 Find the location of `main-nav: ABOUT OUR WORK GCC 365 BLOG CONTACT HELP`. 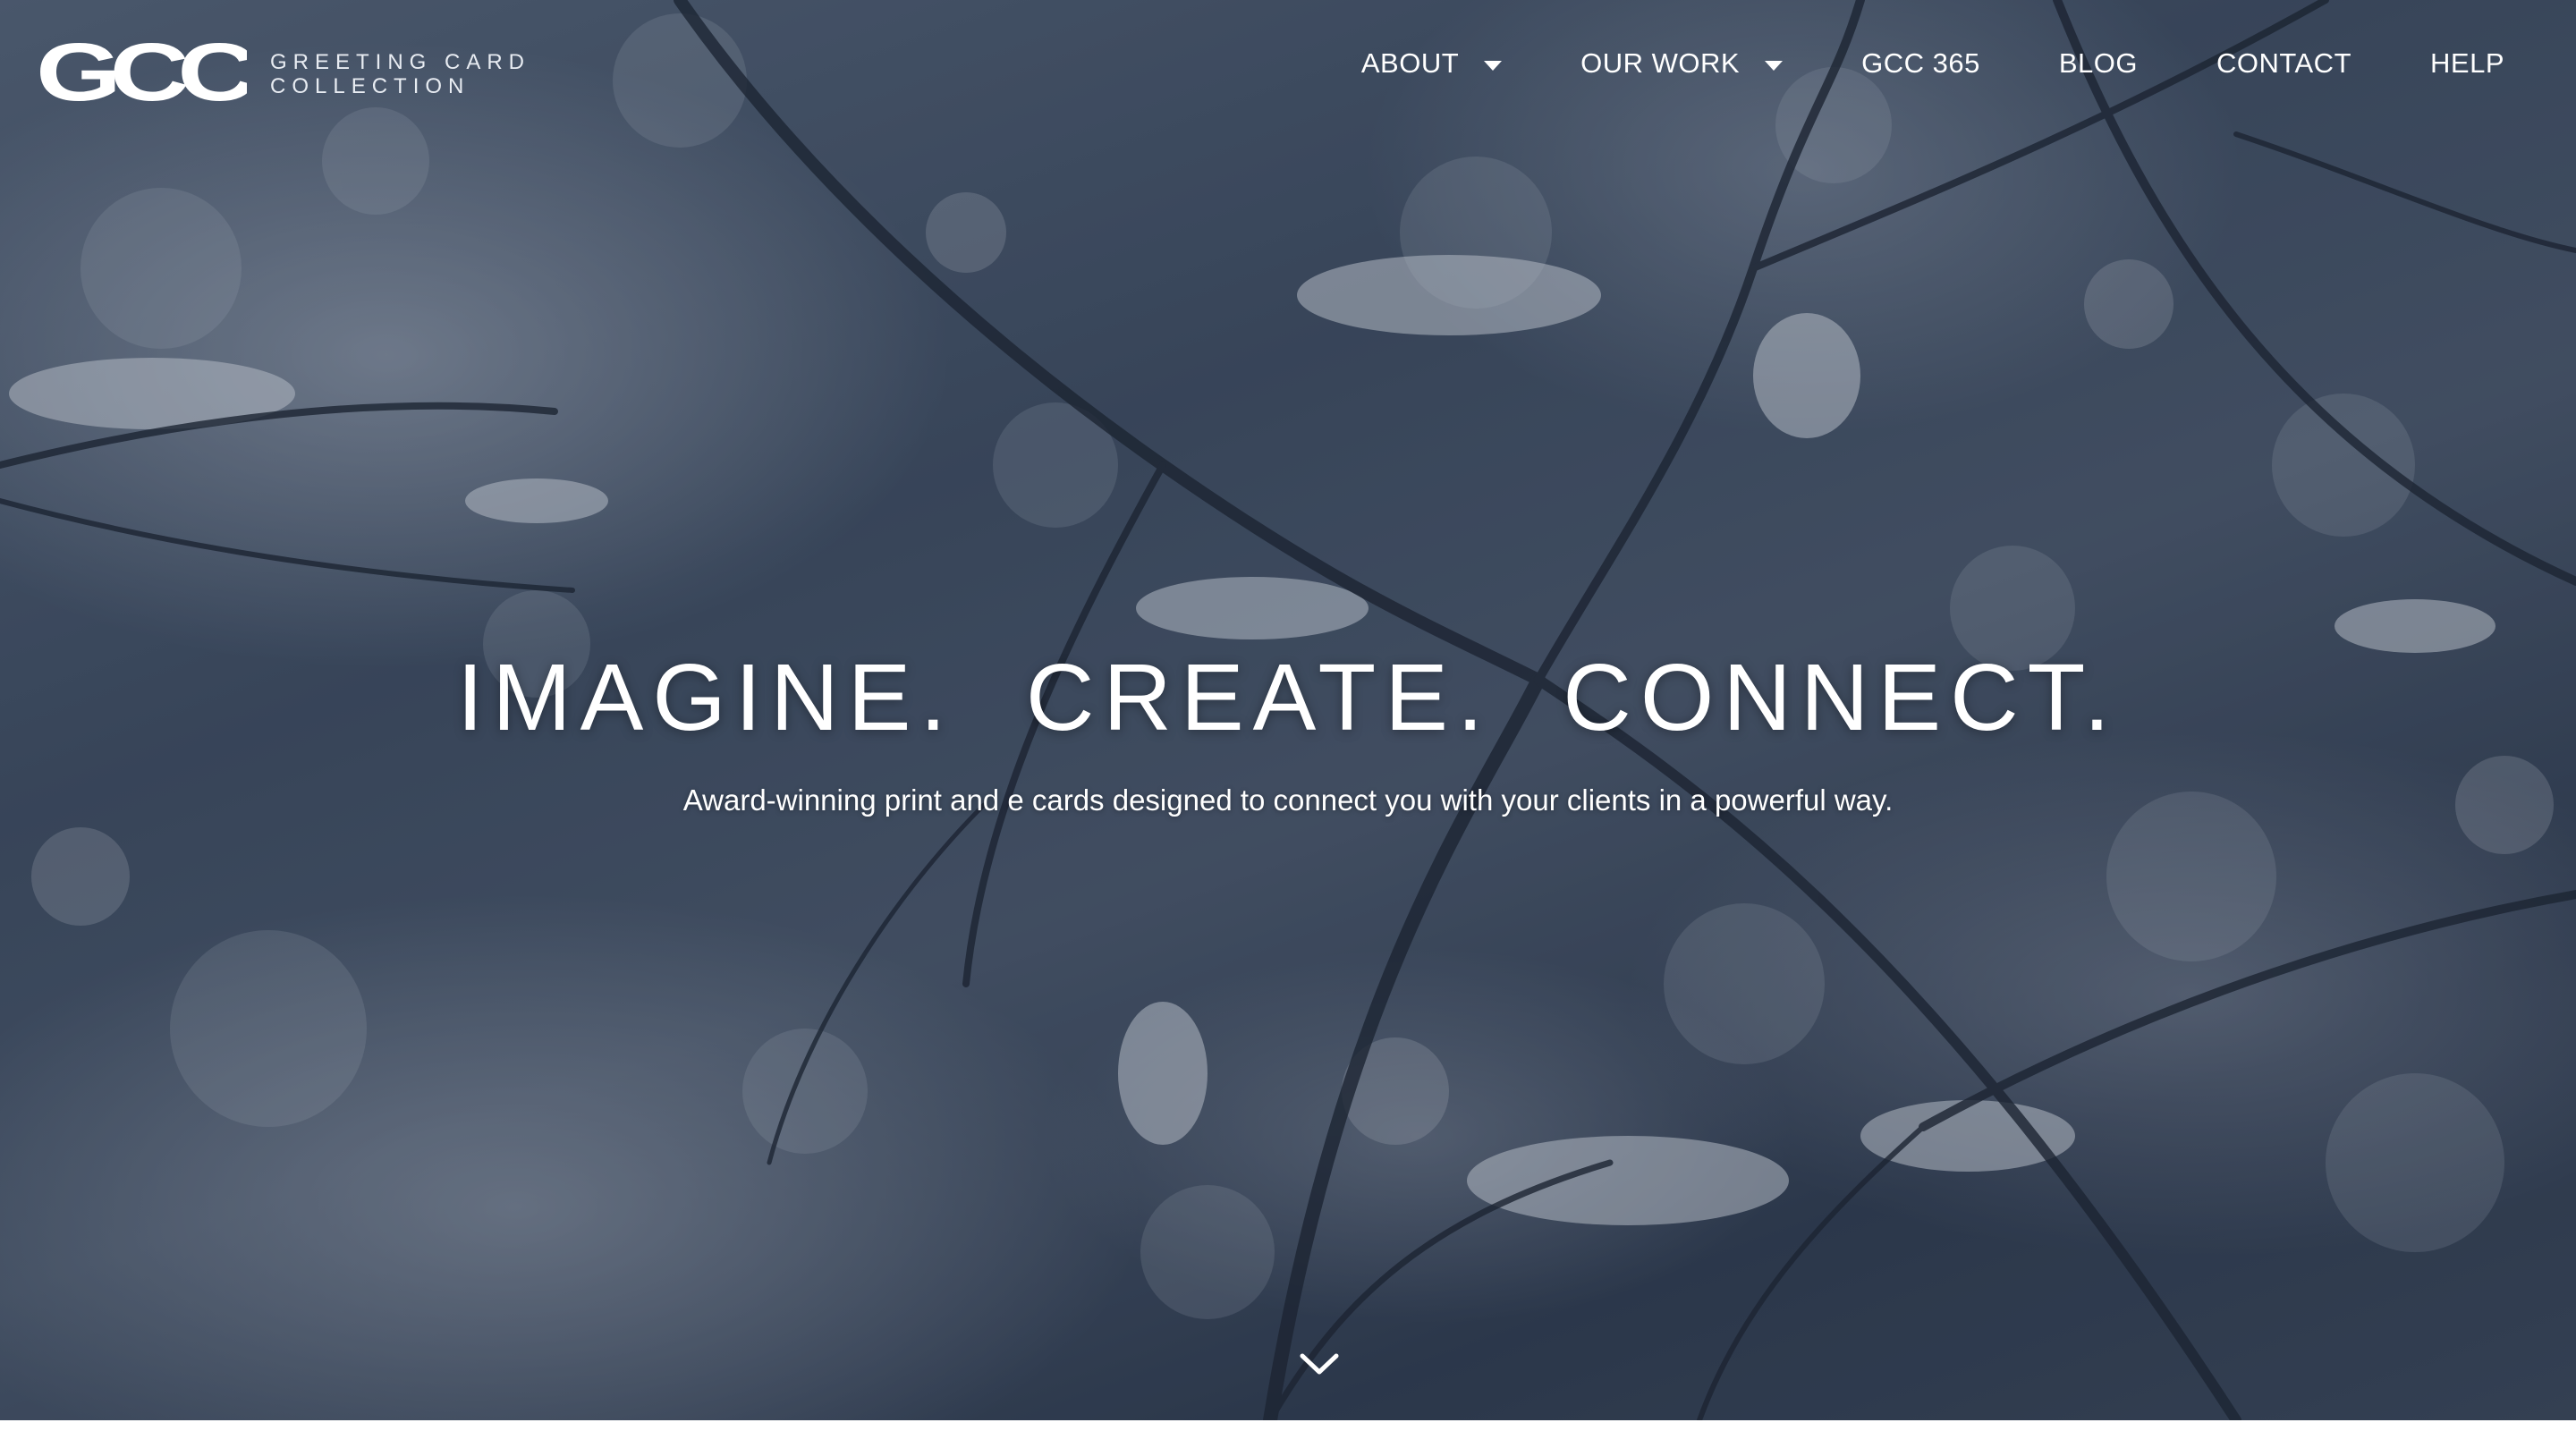

main-nav: ABOUT OUR WORK GCC 365 BLOG CONTACT HELP is located at coordinates (1932, 64).